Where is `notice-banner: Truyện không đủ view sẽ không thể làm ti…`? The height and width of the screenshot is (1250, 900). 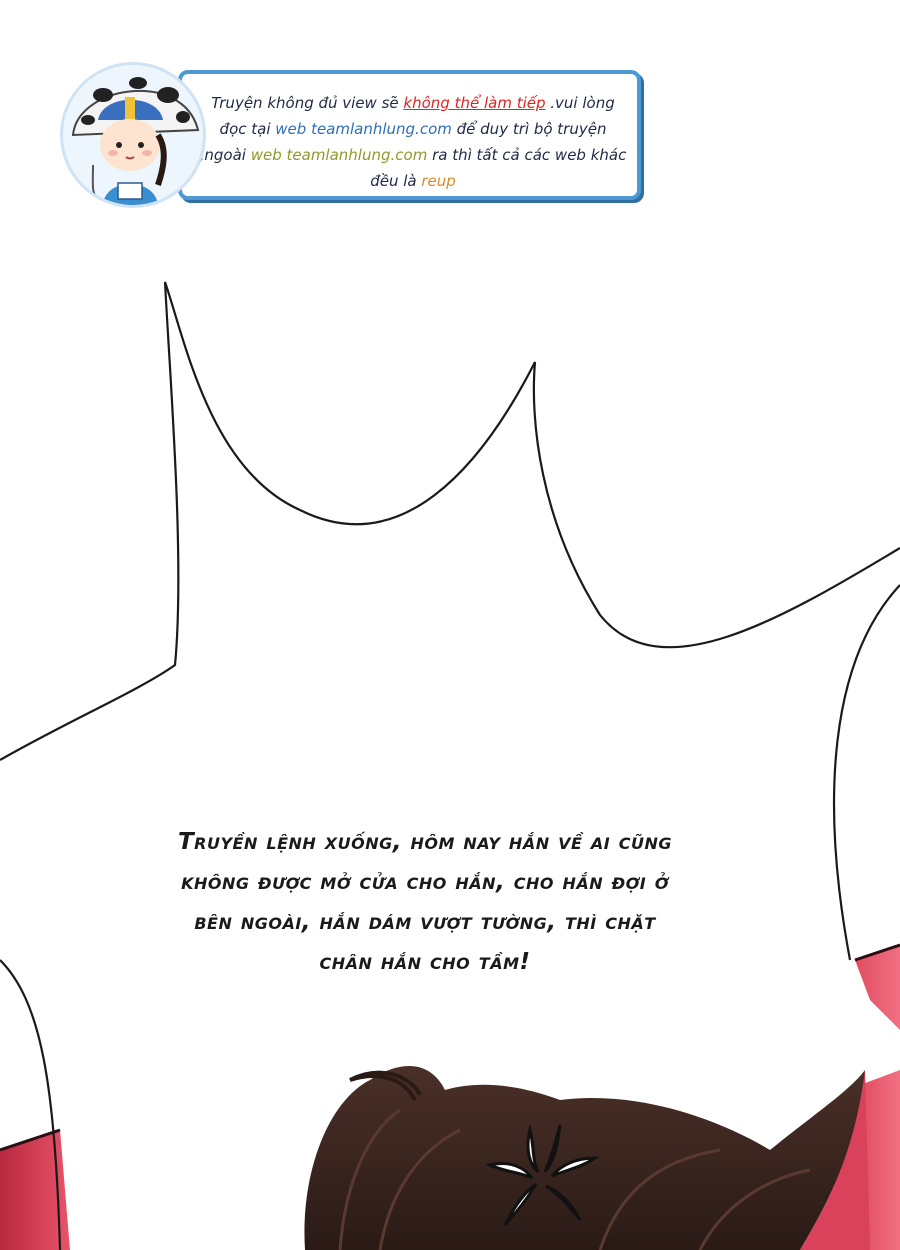
notice-banner: Truyện không đủ view sẽ không thể làm ti… is located at coordinates (352, 135).